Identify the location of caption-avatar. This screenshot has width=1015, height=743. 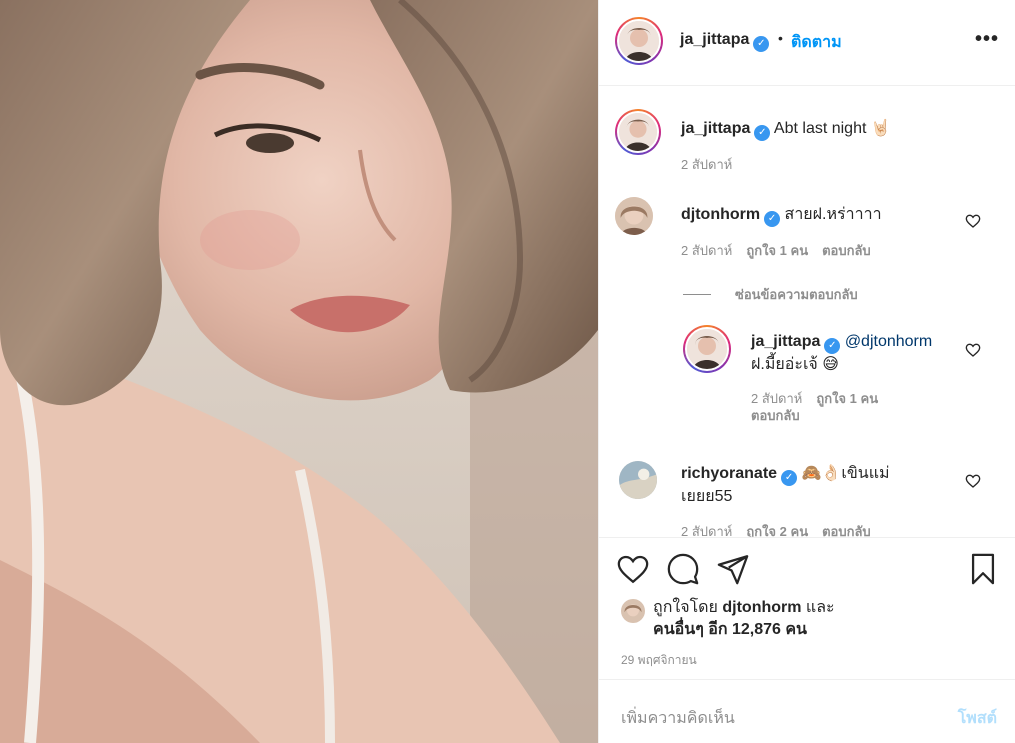
(638, 132).